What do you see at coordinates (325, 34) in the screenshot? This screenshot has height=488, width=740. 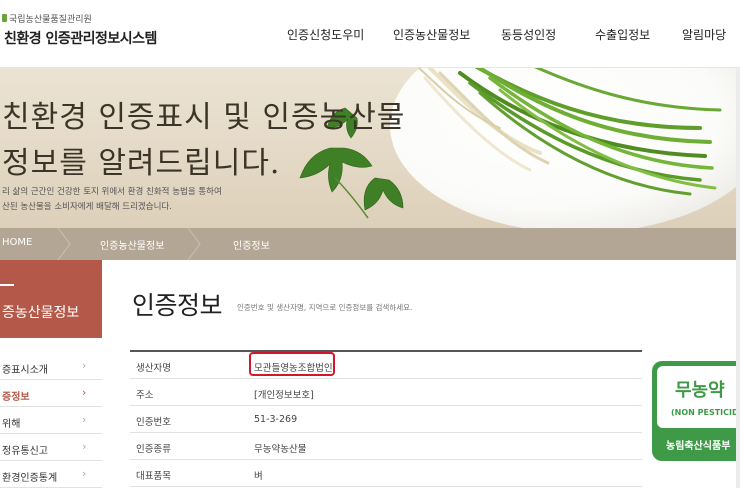 I see `nav-item-application-guide: 인증신청도우미` at bounding box center [325, 34].